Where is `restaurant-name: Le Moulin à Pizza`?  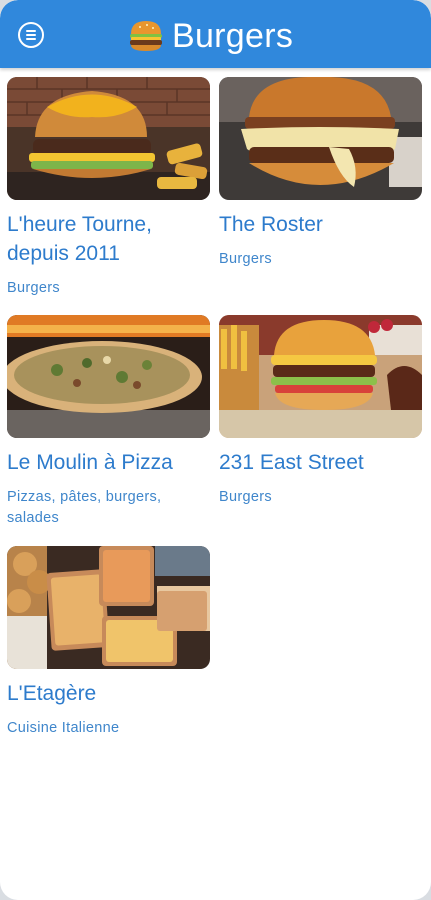 restaurant-name: Le Moulin à Pizza is located at coordinates (90, 462).